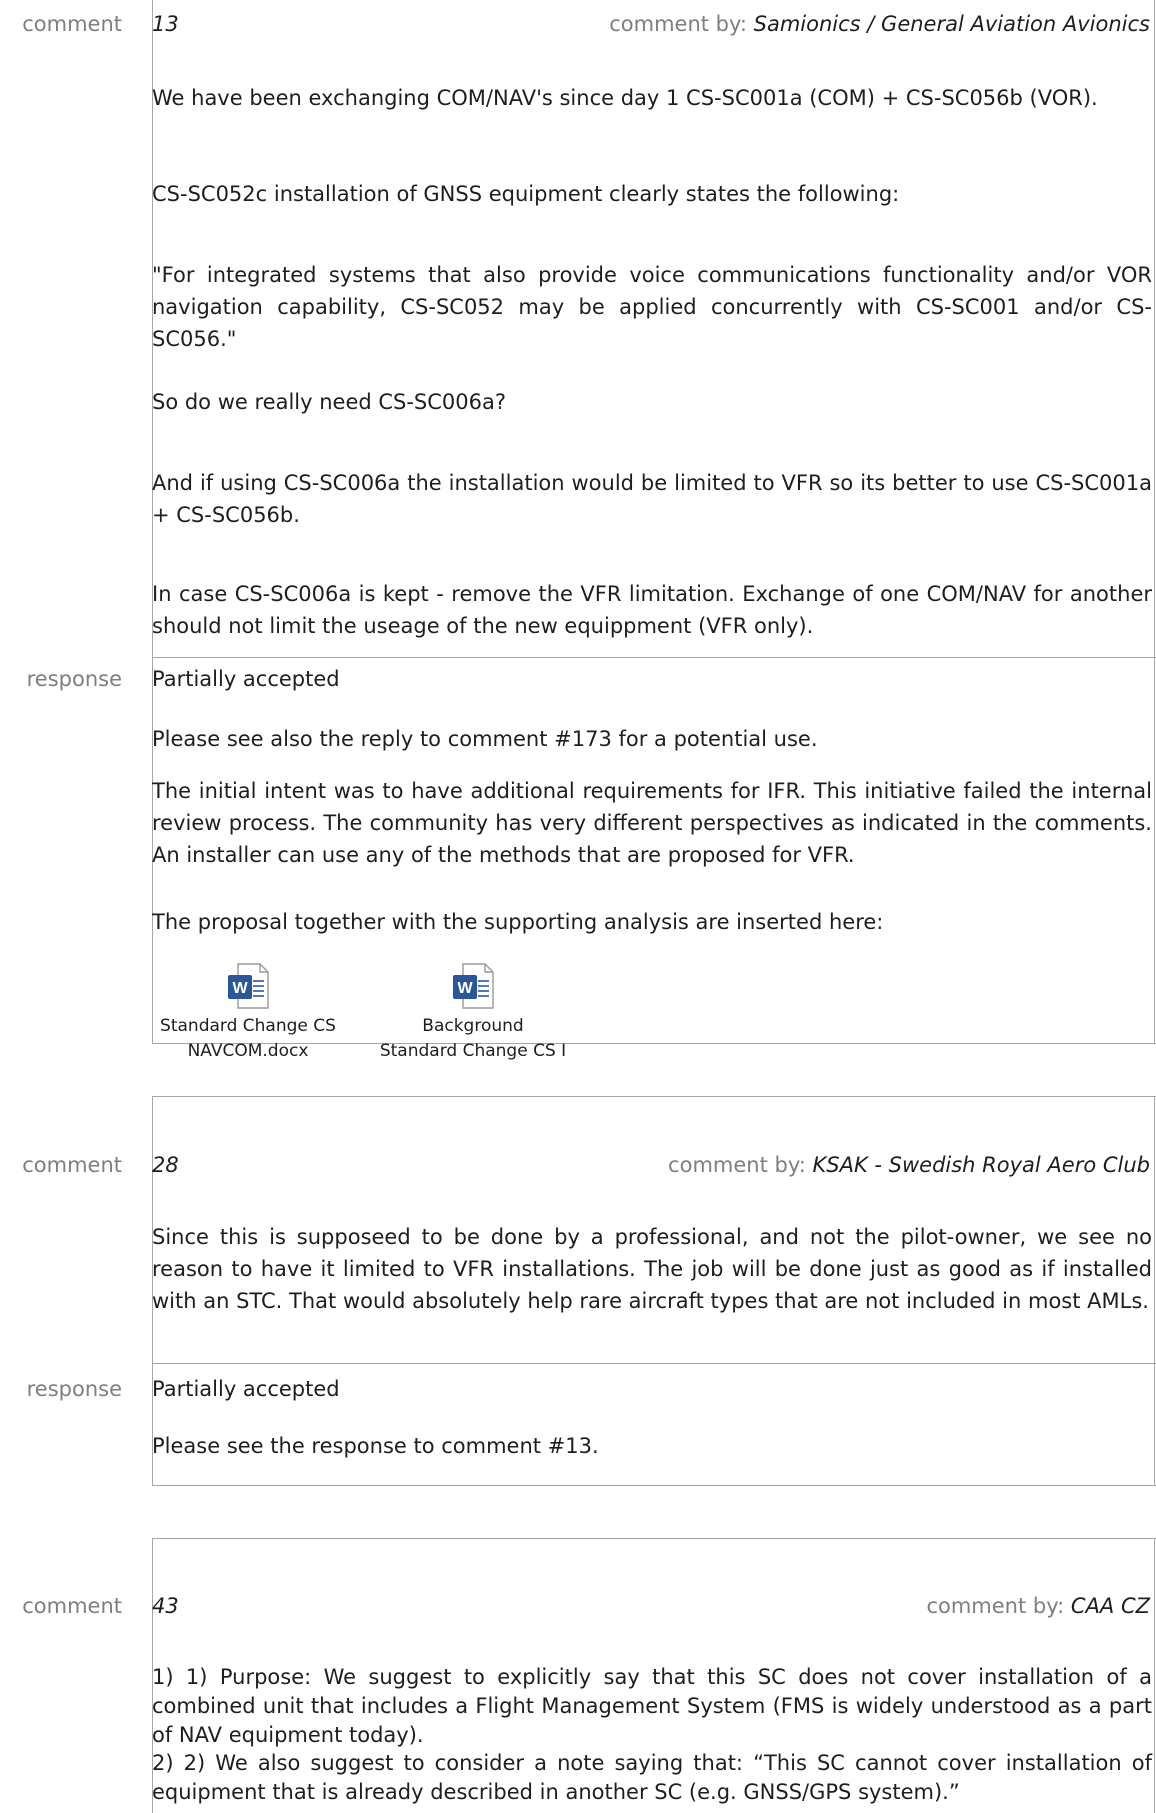  What do you see at coordinates (248, 1026) in the screenshot?
I see `attachment-name-line: Standard Change CS` at bounding box center [248, 1026].